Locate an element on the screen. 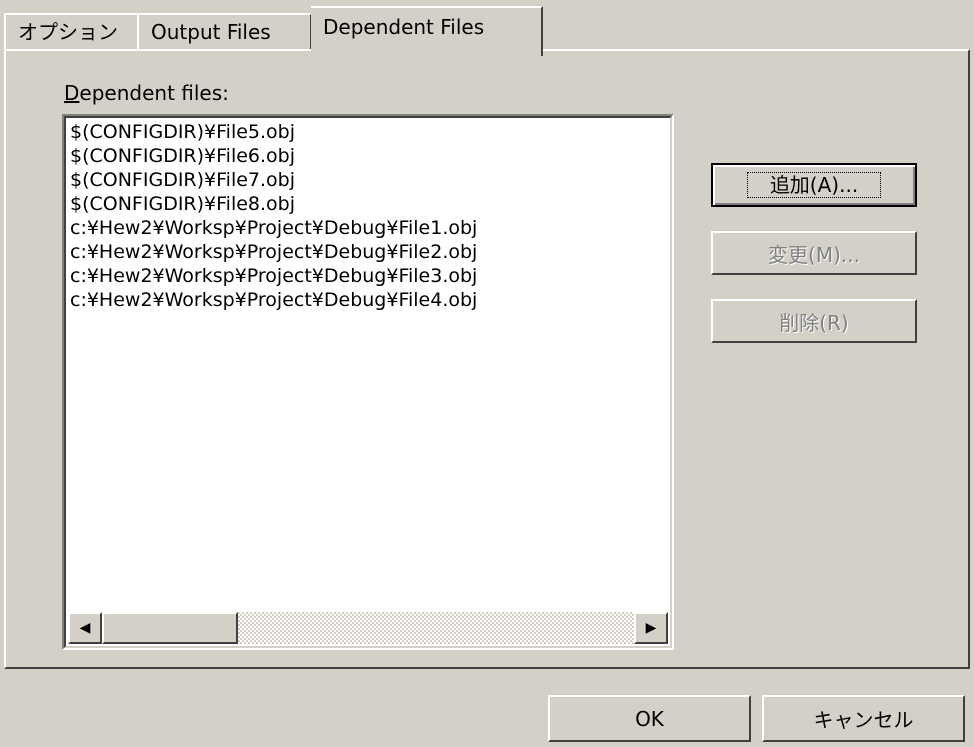 The height and width of the screenshot is (747, 974). delete-button: 削除(R) is located at coordinates (814, 321).